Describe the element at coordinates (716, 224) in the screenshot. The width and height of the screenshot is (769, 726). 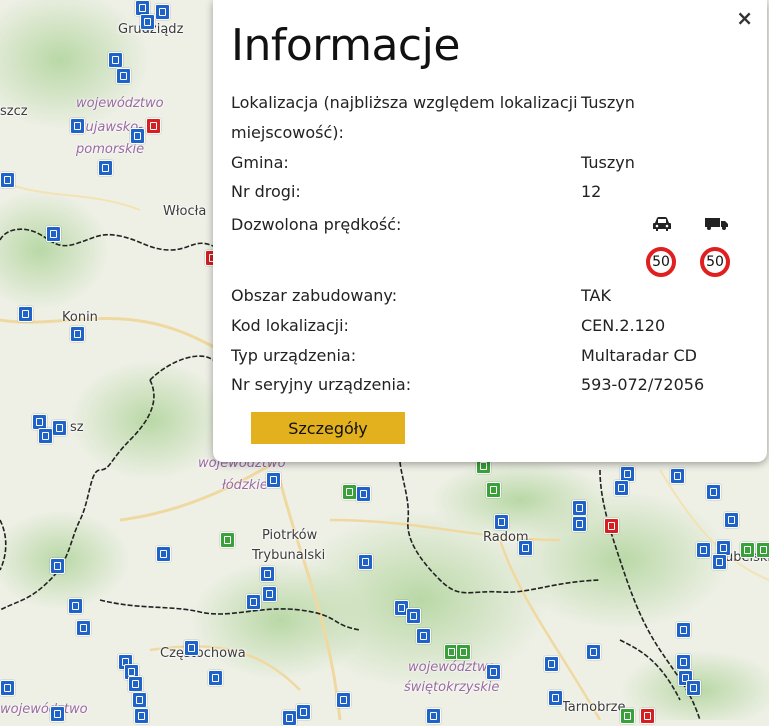
I see `truck-icon` at that location.